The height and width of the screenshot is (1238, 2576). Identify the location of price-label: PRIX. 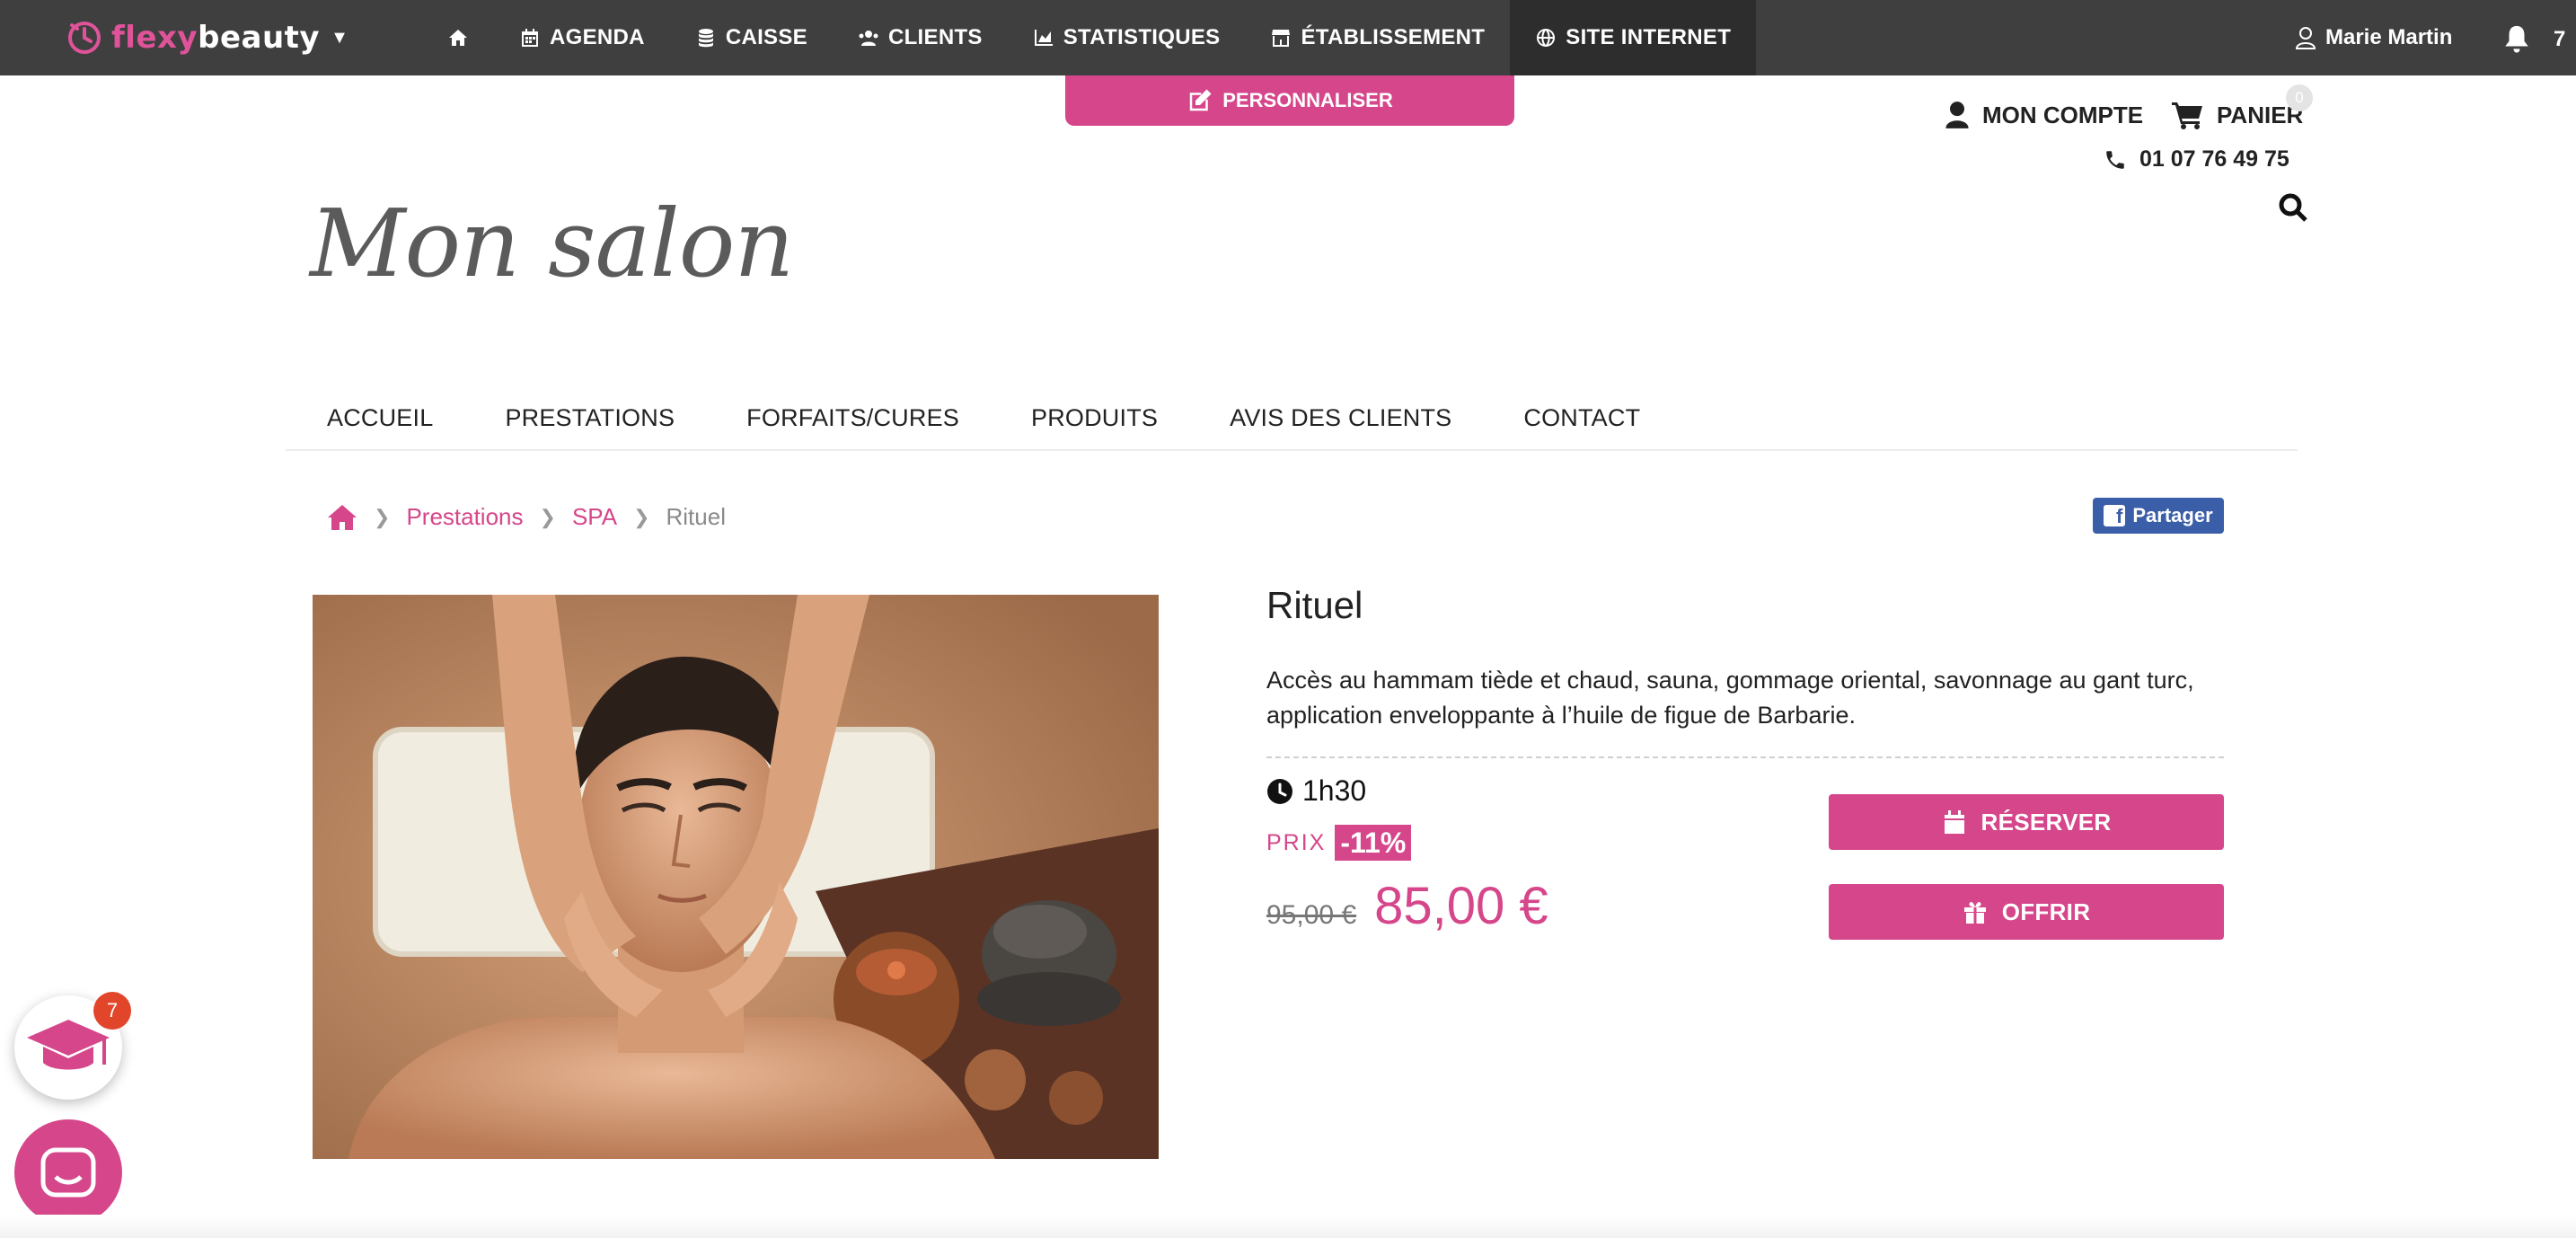
(1296, 842).